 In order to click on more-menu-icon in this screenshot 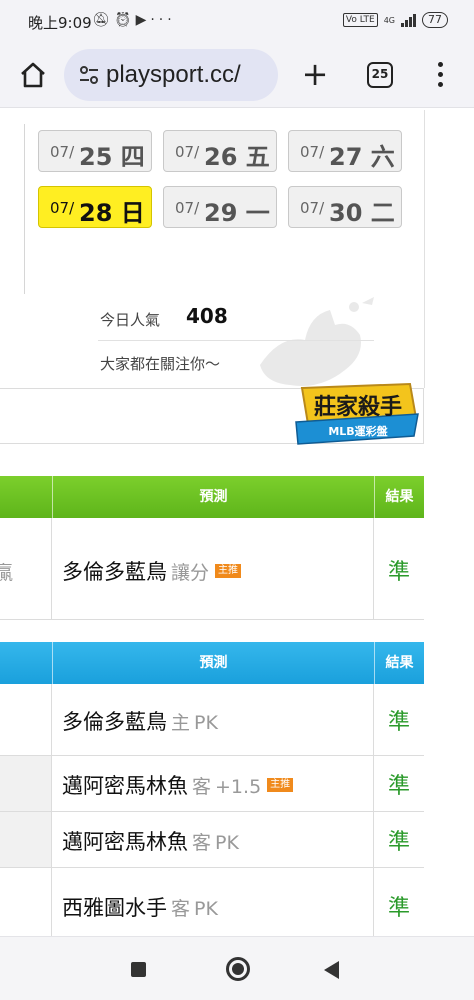, I will do `click(440, 75)`.